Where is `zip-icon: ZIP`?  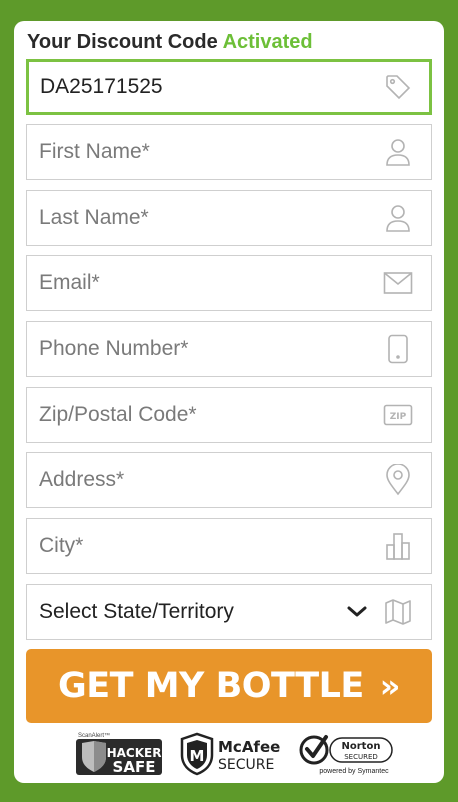
zip-icon: ZIP is located at coordinates (398, 415).